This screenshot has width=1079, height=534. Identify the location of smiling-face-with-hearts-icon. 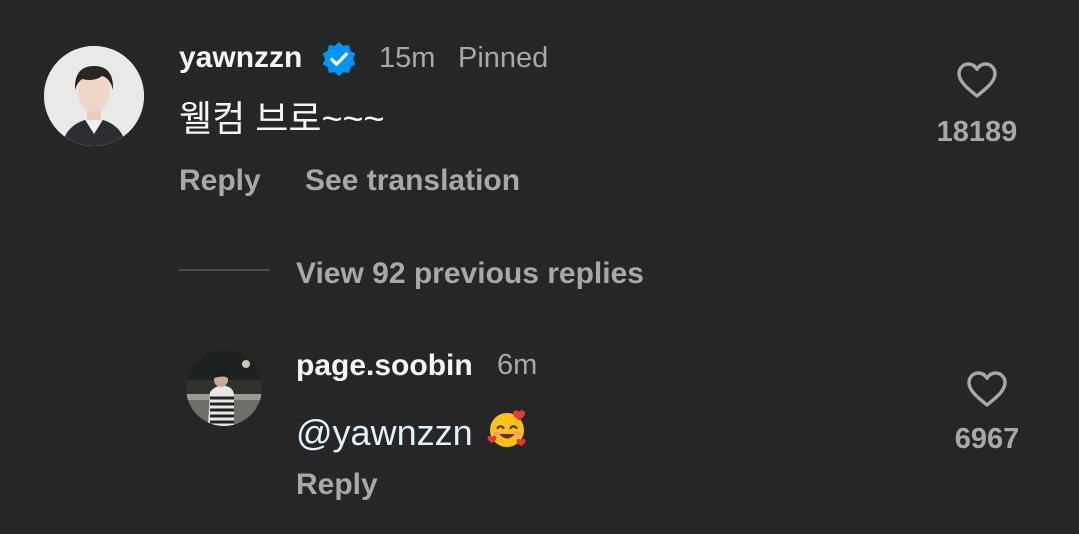
(507, 429).